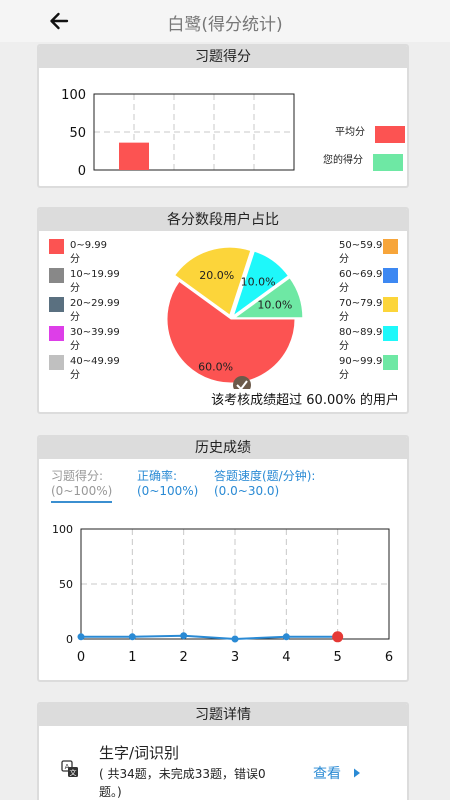 Image resolution: width=450 pixels, height=800 pixels. I want to click on pie-caption: 该考核成绩超过 60.00% 的用户, so click(305, 400).